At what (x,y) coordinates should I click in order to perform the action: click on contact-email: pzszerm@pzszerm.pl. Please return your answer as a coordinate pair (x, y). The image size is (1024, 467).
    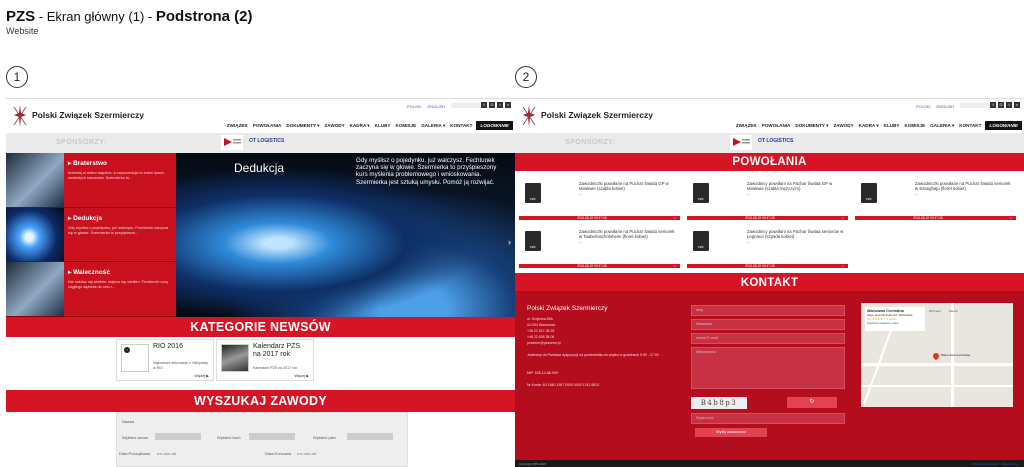
    Looking at the image, I should click on (544, 343).